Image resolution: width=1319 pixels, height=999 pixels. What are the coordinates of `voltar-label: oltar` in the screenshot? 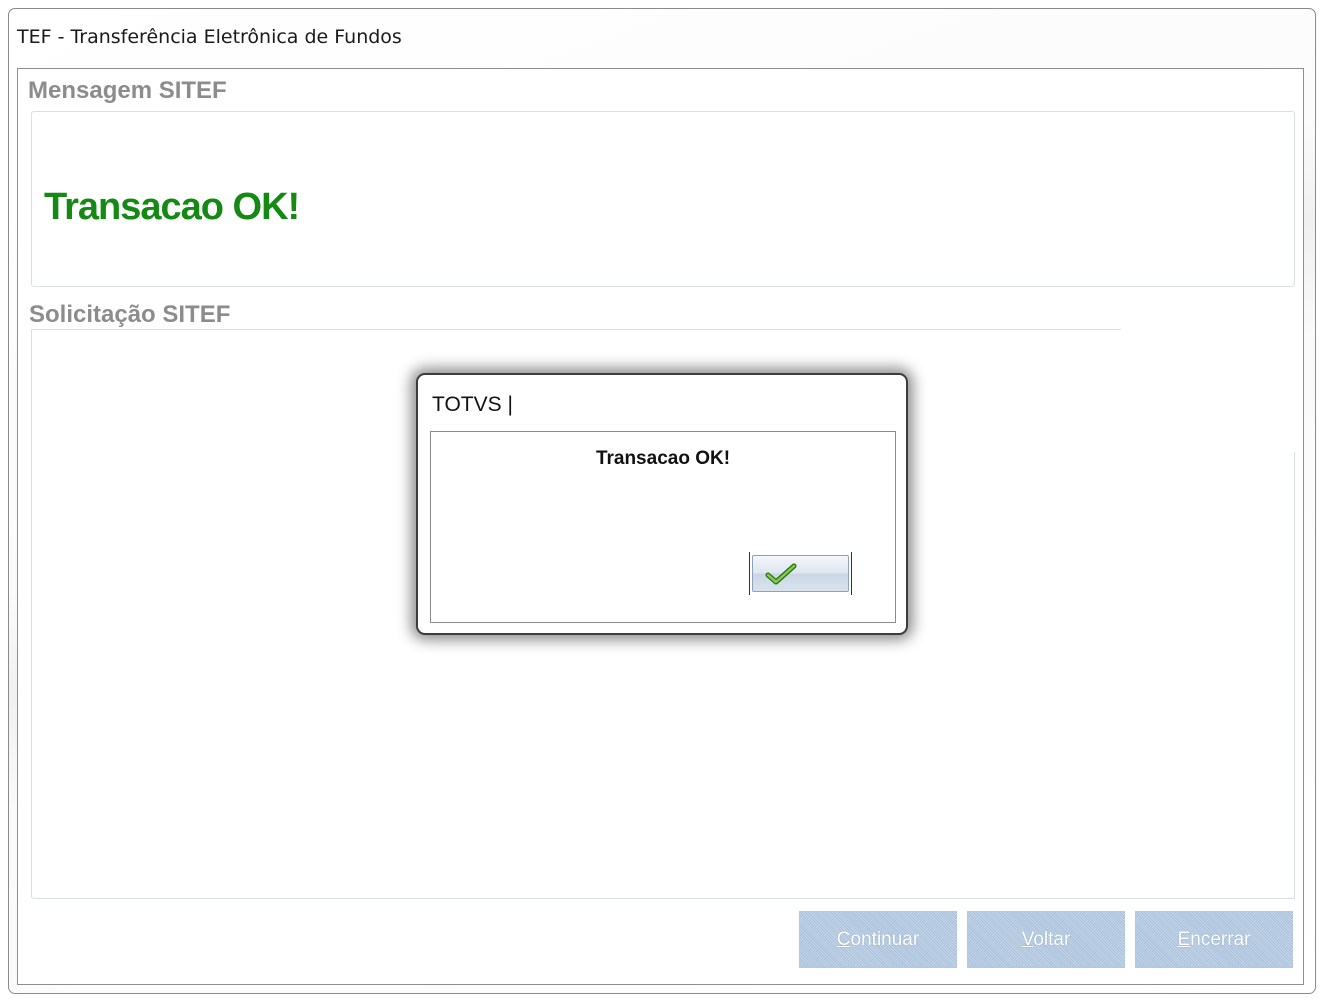 It's located at (1052, 939).